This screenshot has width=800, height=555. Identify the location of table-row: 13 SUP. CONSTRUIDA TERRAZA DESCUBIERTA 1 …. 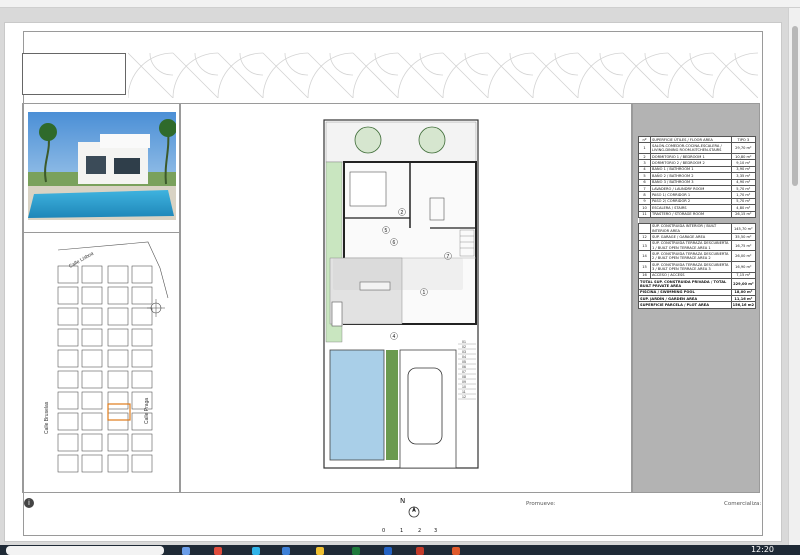
(697, 245).